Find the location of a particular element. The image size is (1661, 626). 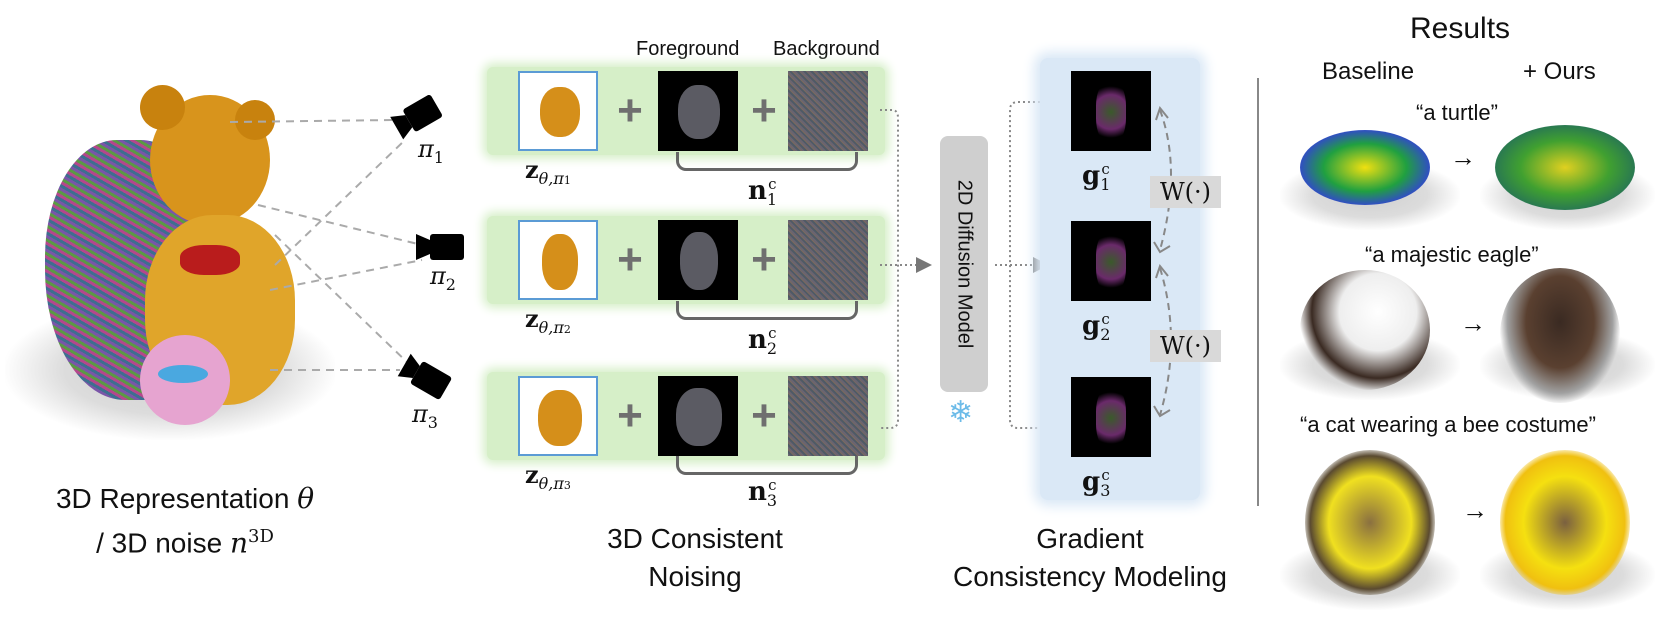

weight-arrows is located at coordinates (1162, 261).